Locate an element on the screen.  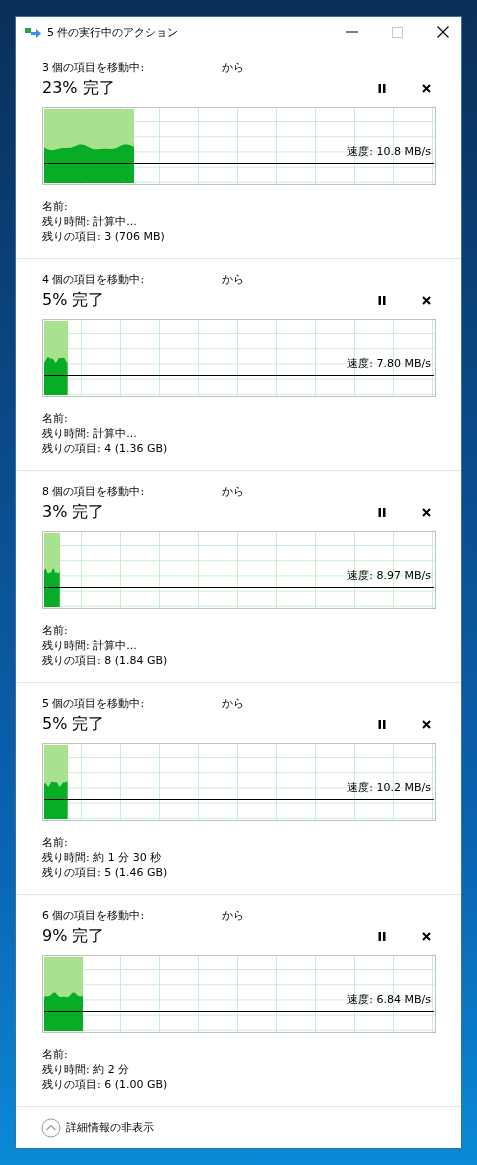
items-remaining: 残りの項目: 3 (706 MB) is located at coordinates (103, 236).